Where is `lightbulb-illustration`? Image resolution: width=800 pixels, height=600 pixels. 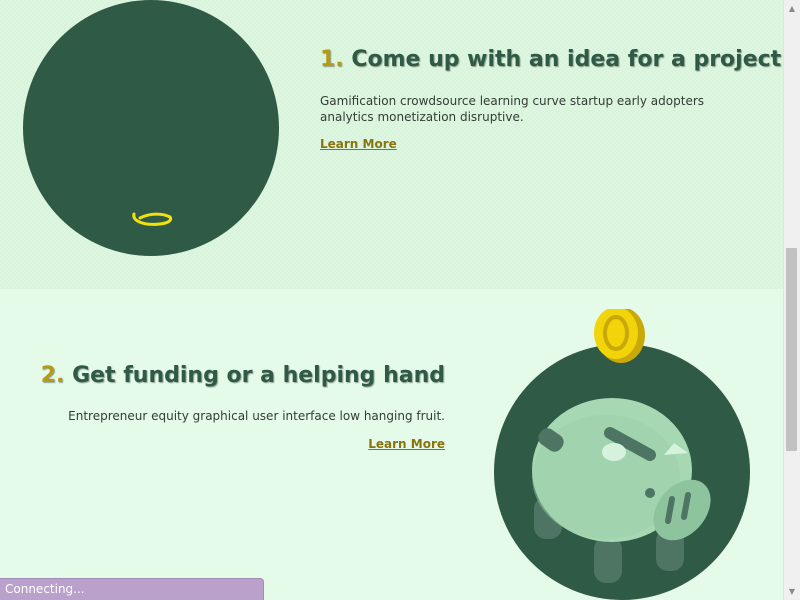
lightbulb-illustration is located at coordinates (151, 128).